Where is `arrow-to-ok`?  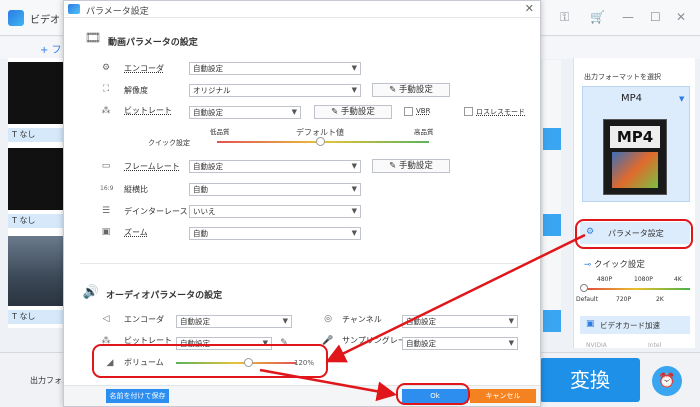
arrow-to-ok is located at coordinates (328, 385).